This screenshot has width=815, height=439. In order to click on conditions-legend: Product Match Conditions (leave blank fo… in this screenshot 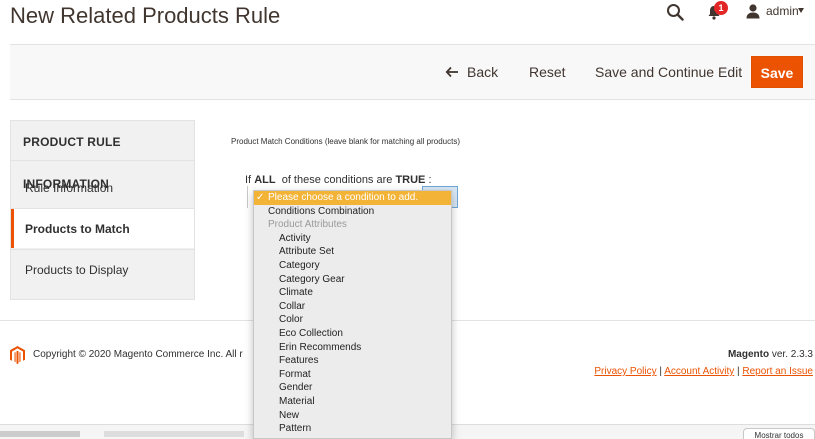, I will do `click(345, 141)`.